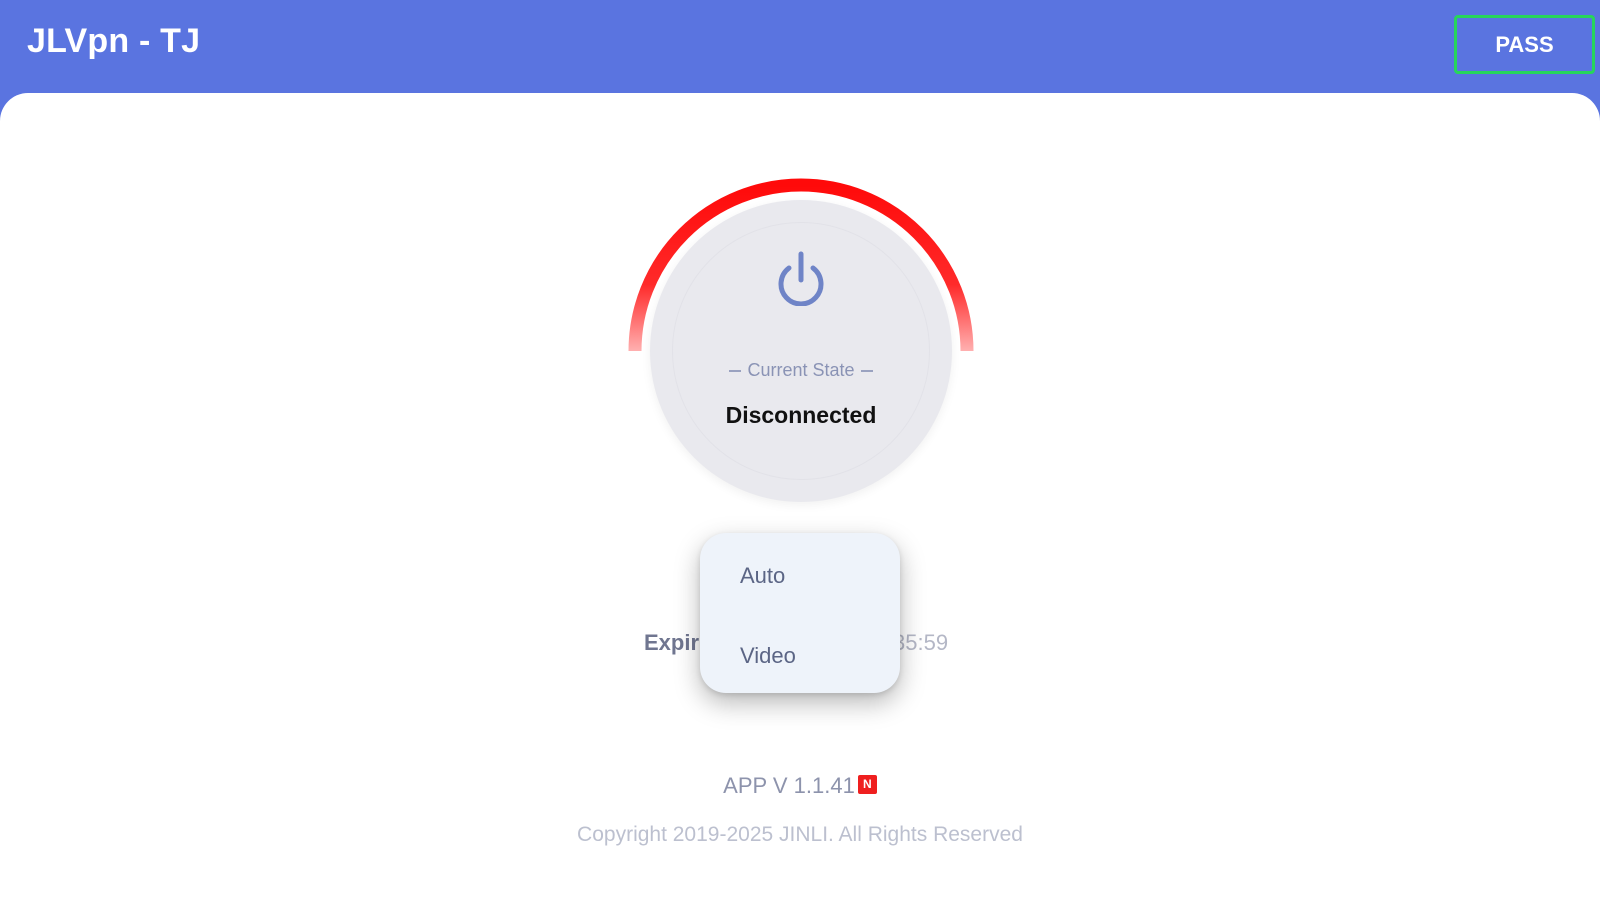 Image resolution: width=1600 pixels, height=900 pixels. What do you see at coordinates (801, 415) in the screenshot?
I see `connection-state-value: Disconnected` at bounding box center [801, 415].